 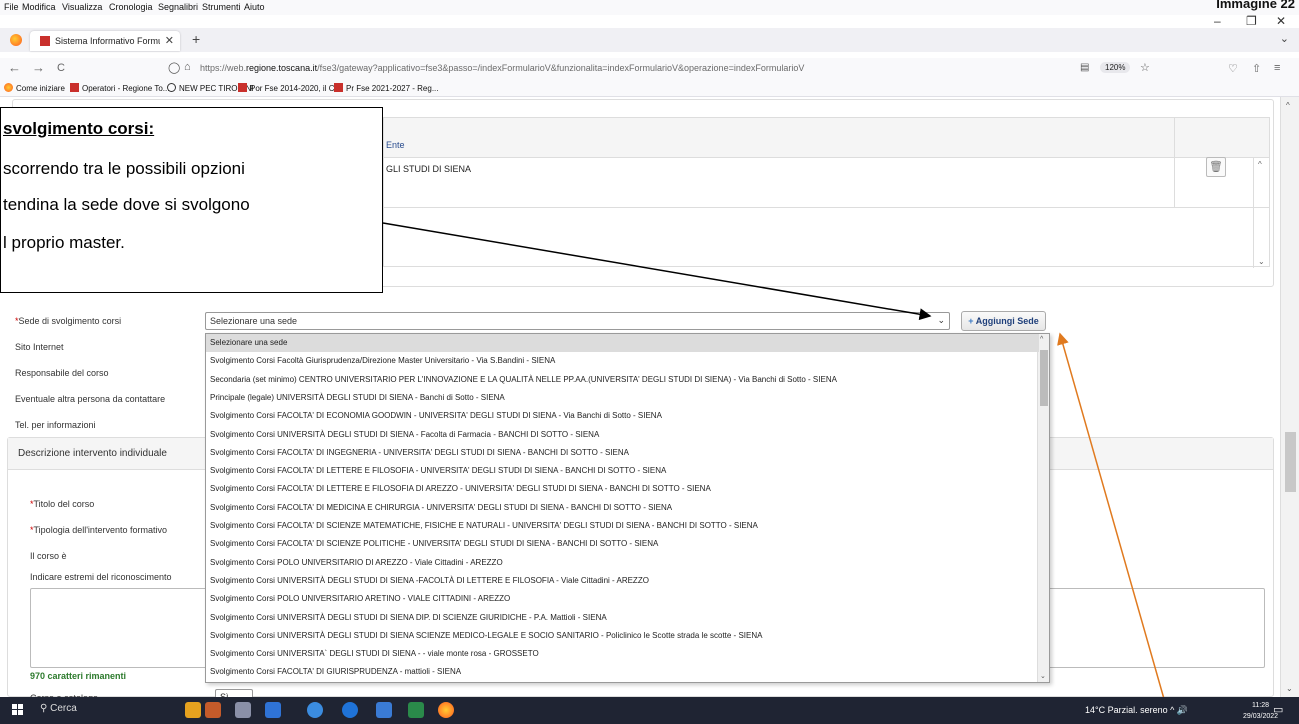 I want to click on delete-row-icon: 🗑, so click(x=1216, y=167).